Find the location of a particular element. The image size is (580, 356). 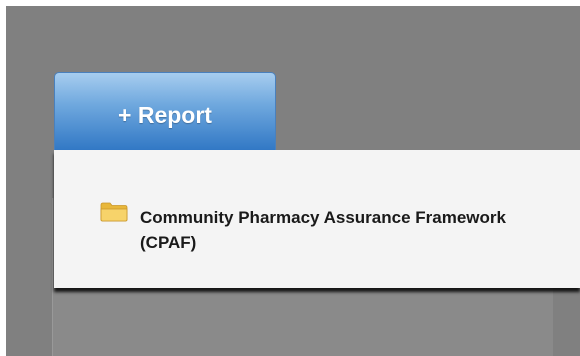

top-edge is located at coordinates (290, 3).